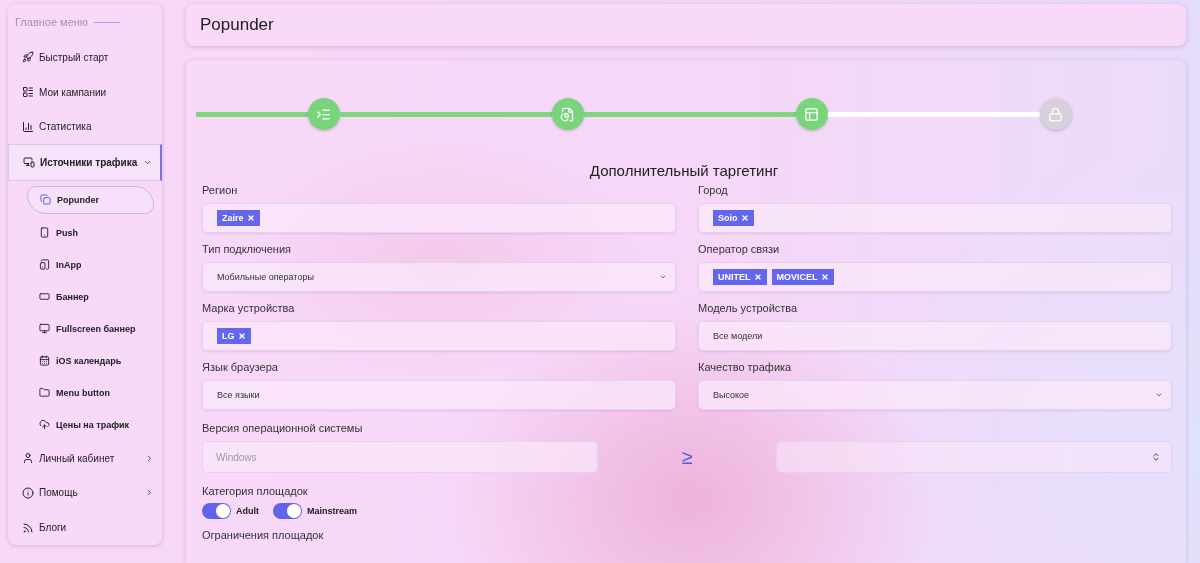 This screenshot has height=563, width=1200. What do you see at coordinates (28, 458) in the screenshot?
I see `user-icon` at bounding box center [28, 458].